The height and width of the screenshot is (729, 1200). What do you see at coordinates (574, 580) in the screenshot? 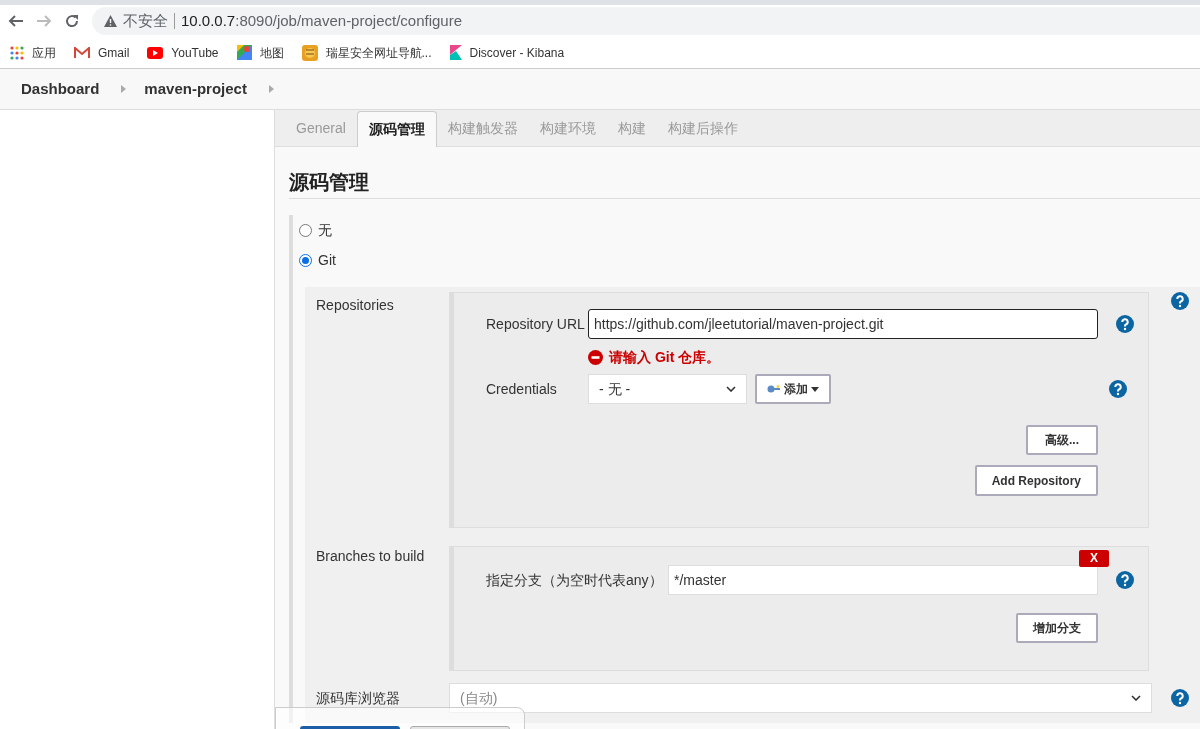
I see `field-label: 指定分支（为空时代表any）` at bounding box center [574, 580].